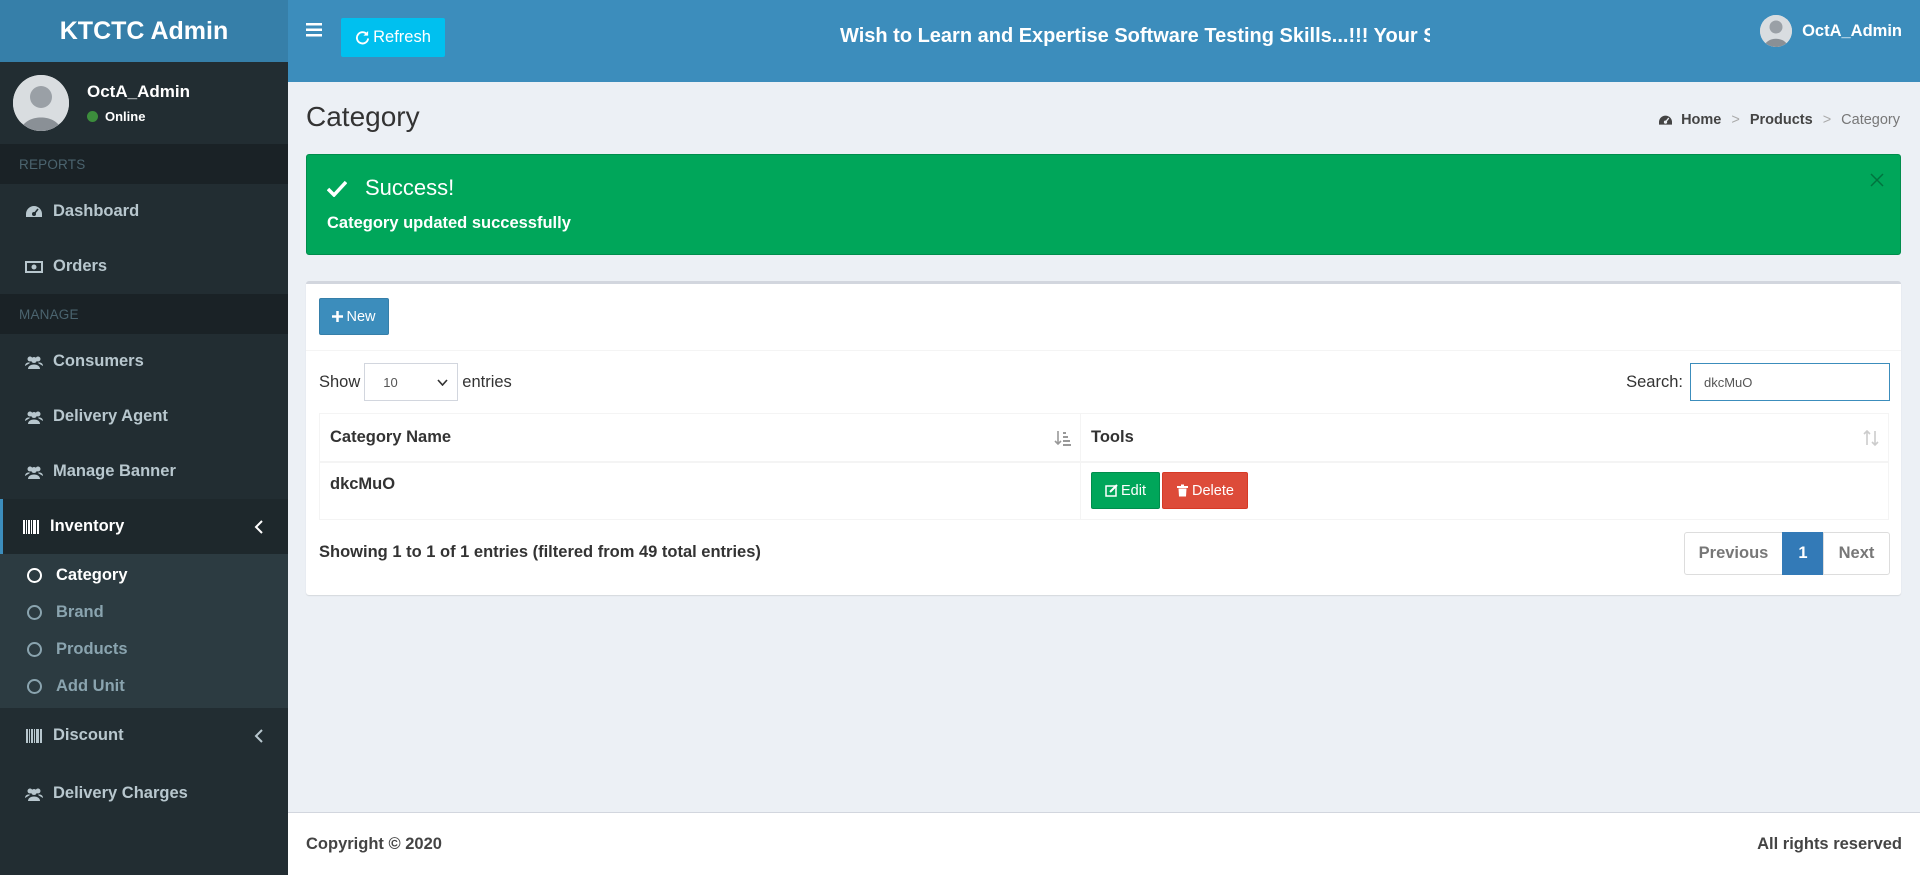  Describe the element at coordinates (125, 116) in the screenshot. I see `user-status-label: Online` at that location.